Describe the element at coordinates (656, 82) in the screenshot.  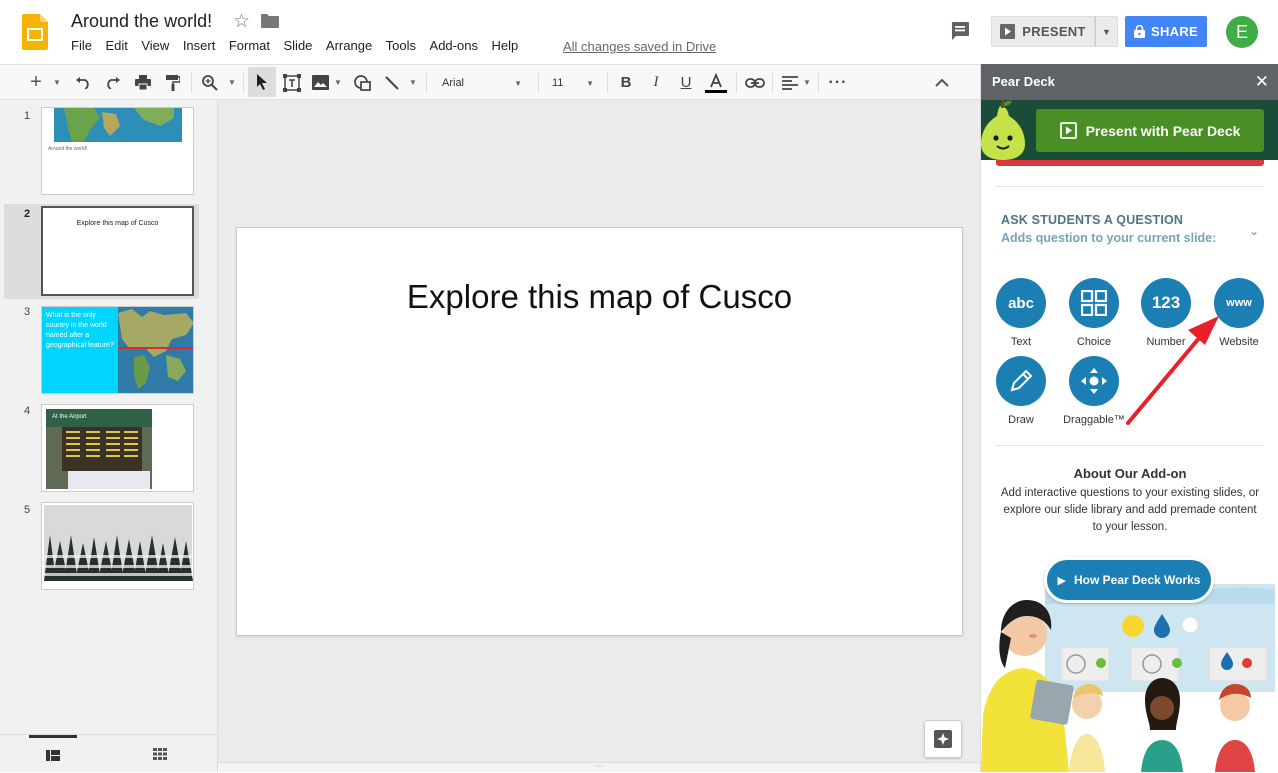
I see `italic-icon: I` at that location.